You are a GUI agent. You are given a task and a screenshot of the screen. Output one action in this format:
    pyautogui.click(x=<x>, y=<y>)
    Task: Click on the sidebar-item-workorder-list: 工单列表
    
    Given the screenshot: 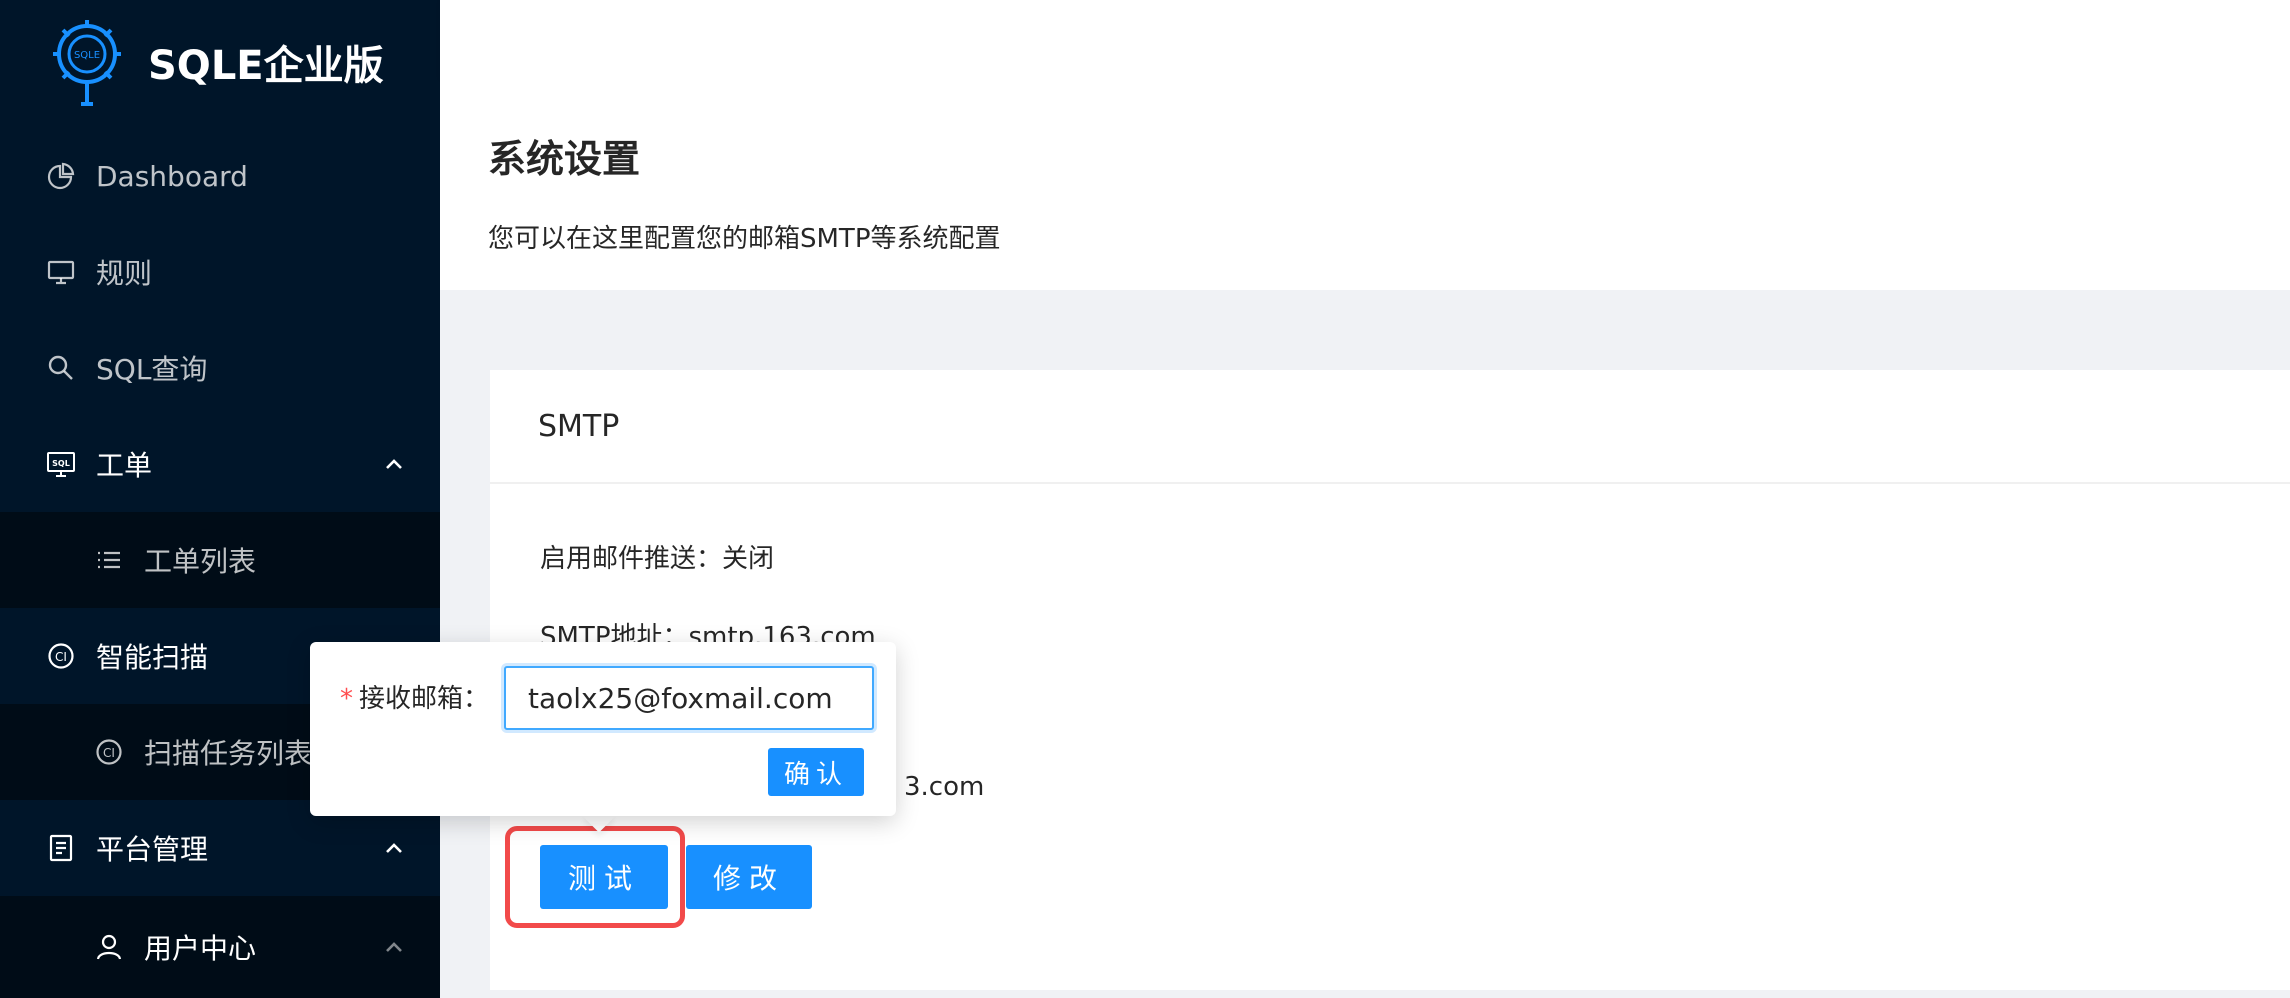 What is the action you would take?
    pyautogui.click(x=220, y=560)
    